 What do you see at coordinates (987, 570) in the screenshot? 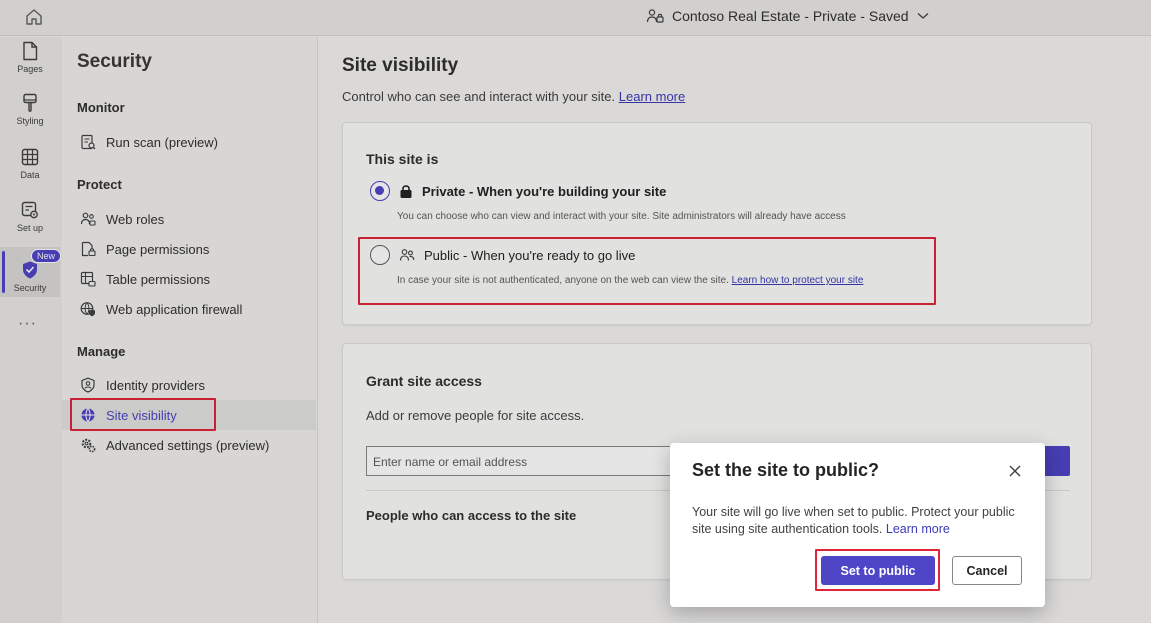
I see `cancel-button: Cancel` at bounding box center [987, 570].